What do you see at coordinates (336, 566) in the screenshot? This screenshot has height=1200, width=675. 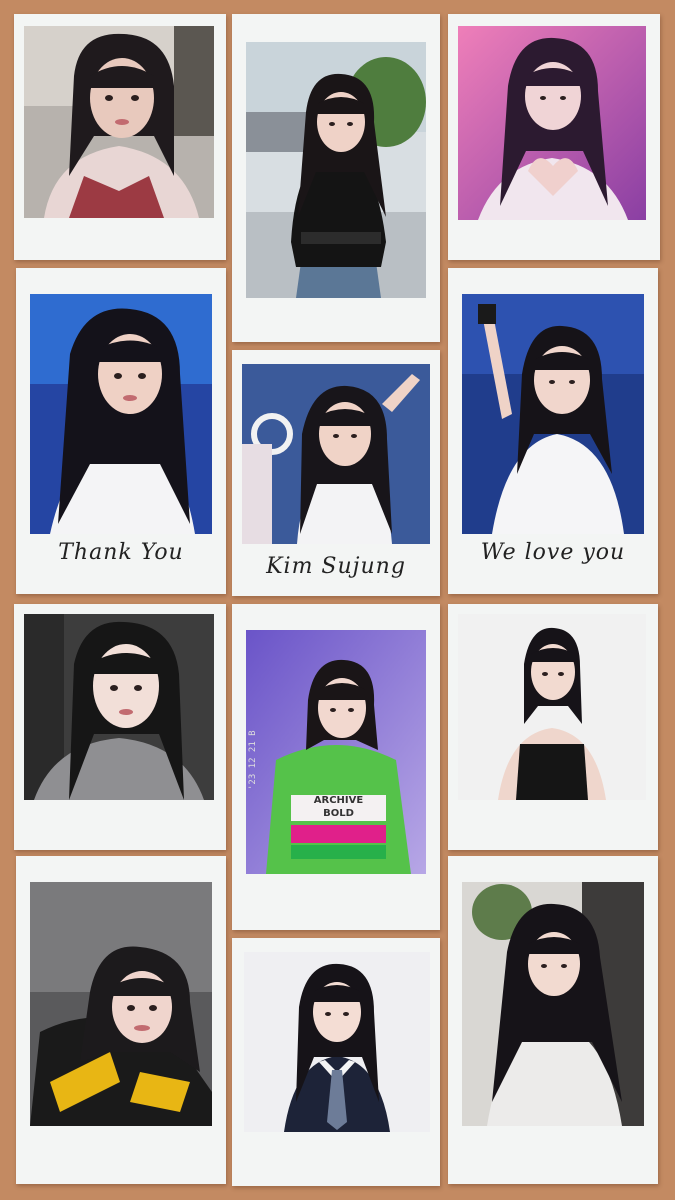 I see `caption-kim-sujung: Kim Sujung` at bounding box center [336, 566].